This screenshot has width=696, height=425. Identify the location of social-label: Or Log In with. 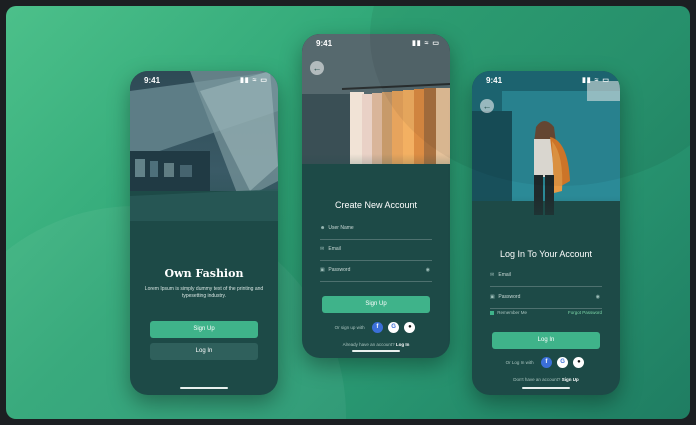
(519, 362).